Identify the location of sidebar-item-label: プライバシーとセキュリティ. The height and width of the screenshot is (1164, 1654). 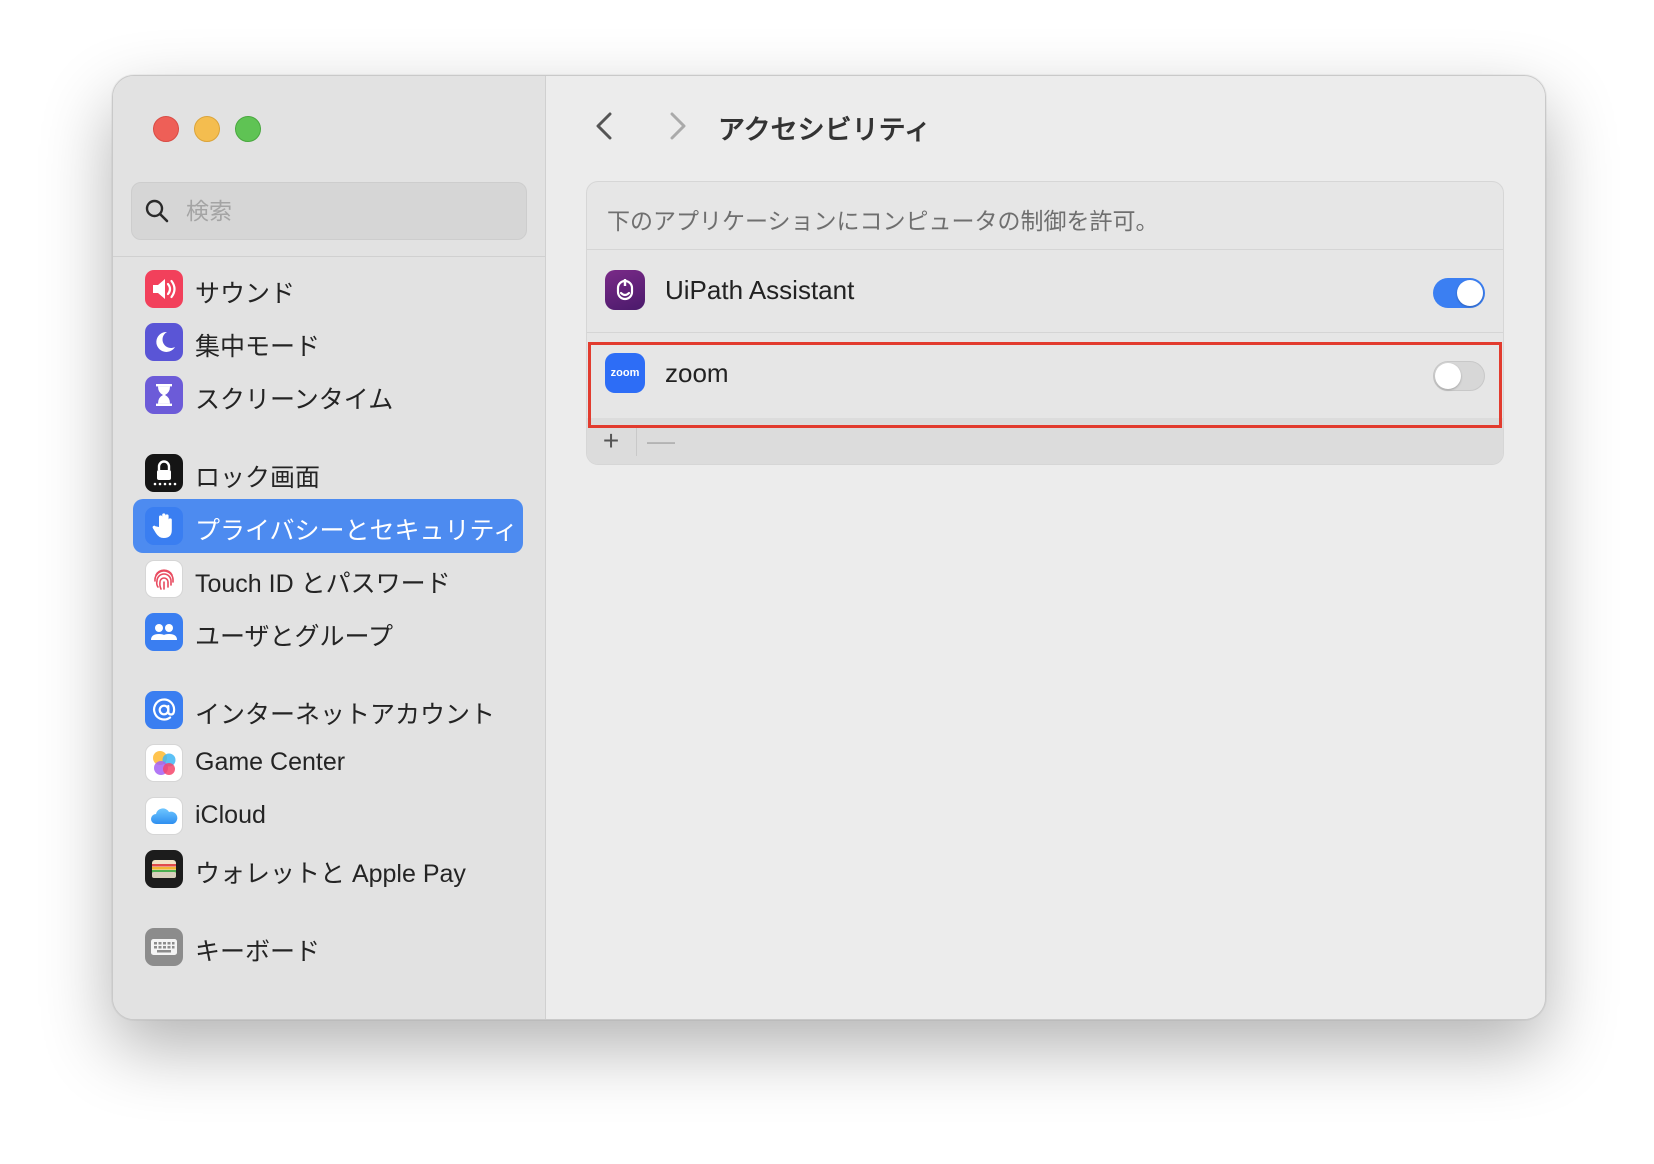
(357, 531).